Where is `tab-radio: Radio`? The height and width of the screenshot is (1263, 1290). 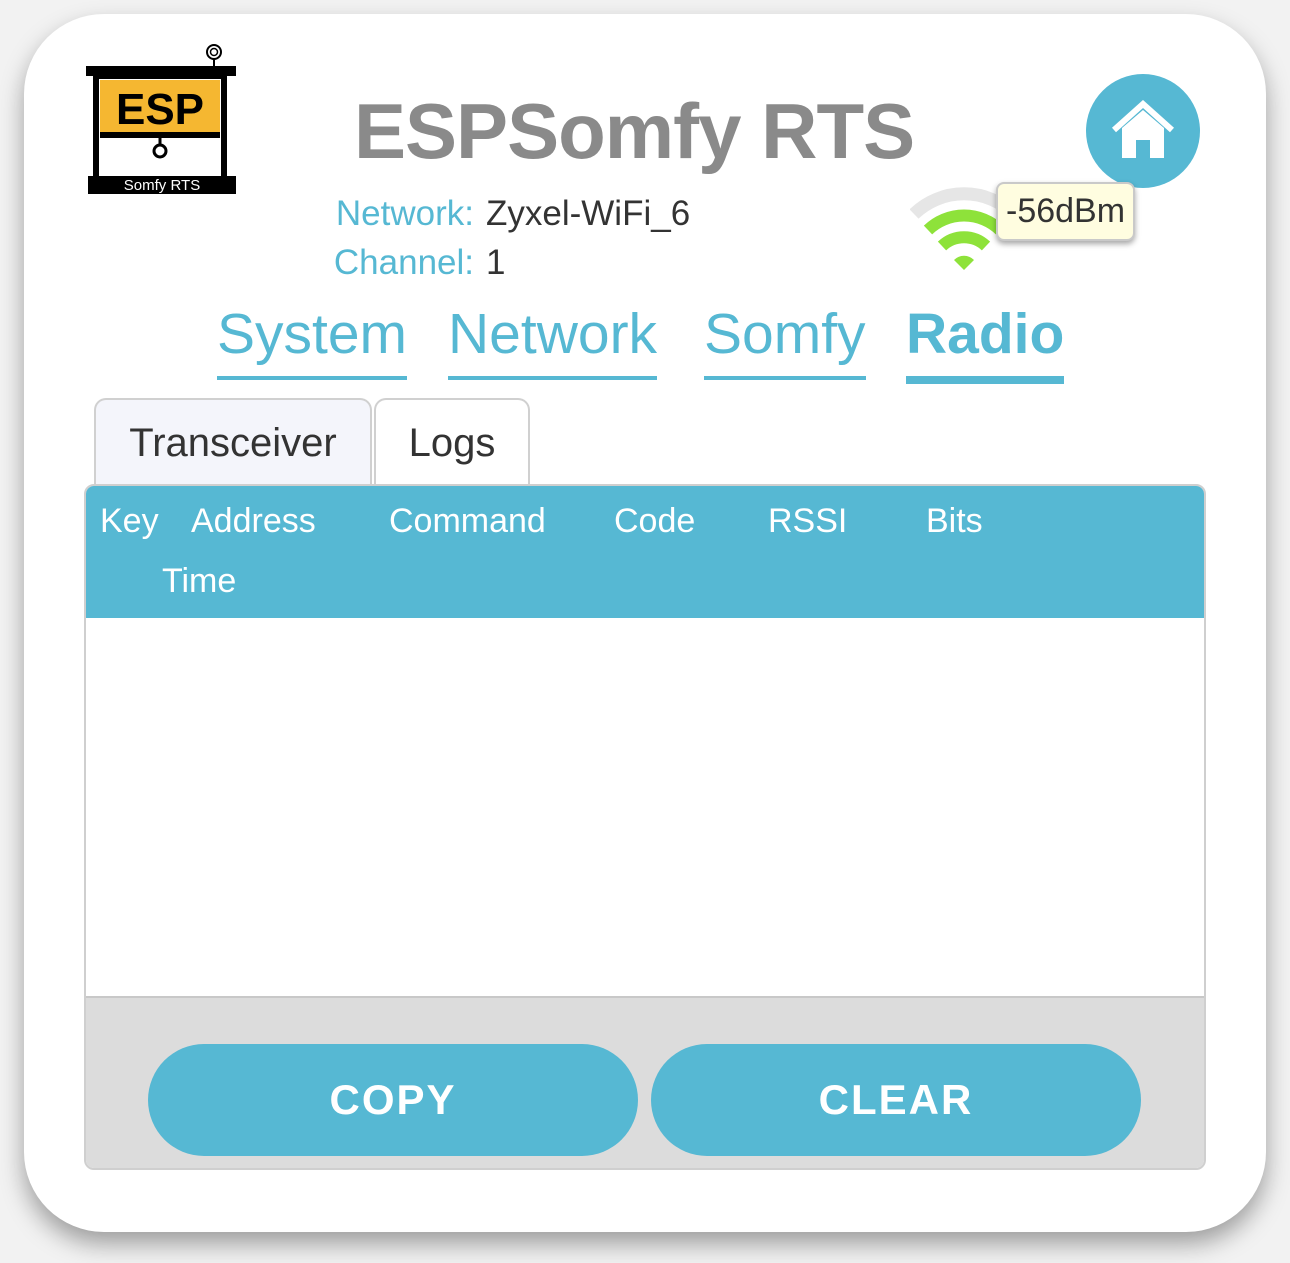 tab-radio: Radio is located at coordinates (985, 341).